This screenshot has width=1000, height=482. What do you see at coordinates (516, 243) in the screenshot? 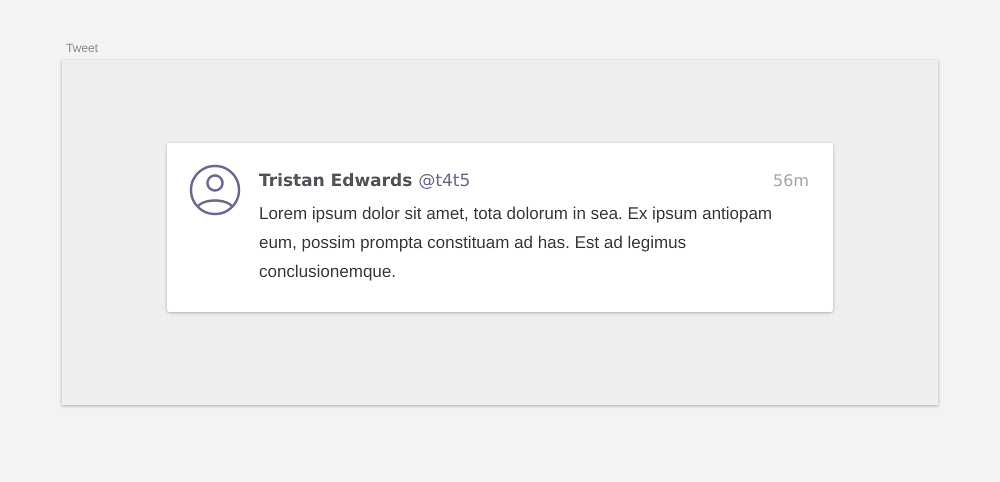
I see `tweet-text: Lorem ipsum dolor sit amet, tota dolorum in sea. Ex ipsum antiopam eum, possim prompta constituam ad has. Est ad legimus conclusionemque.` at bounding box center [516, 243].